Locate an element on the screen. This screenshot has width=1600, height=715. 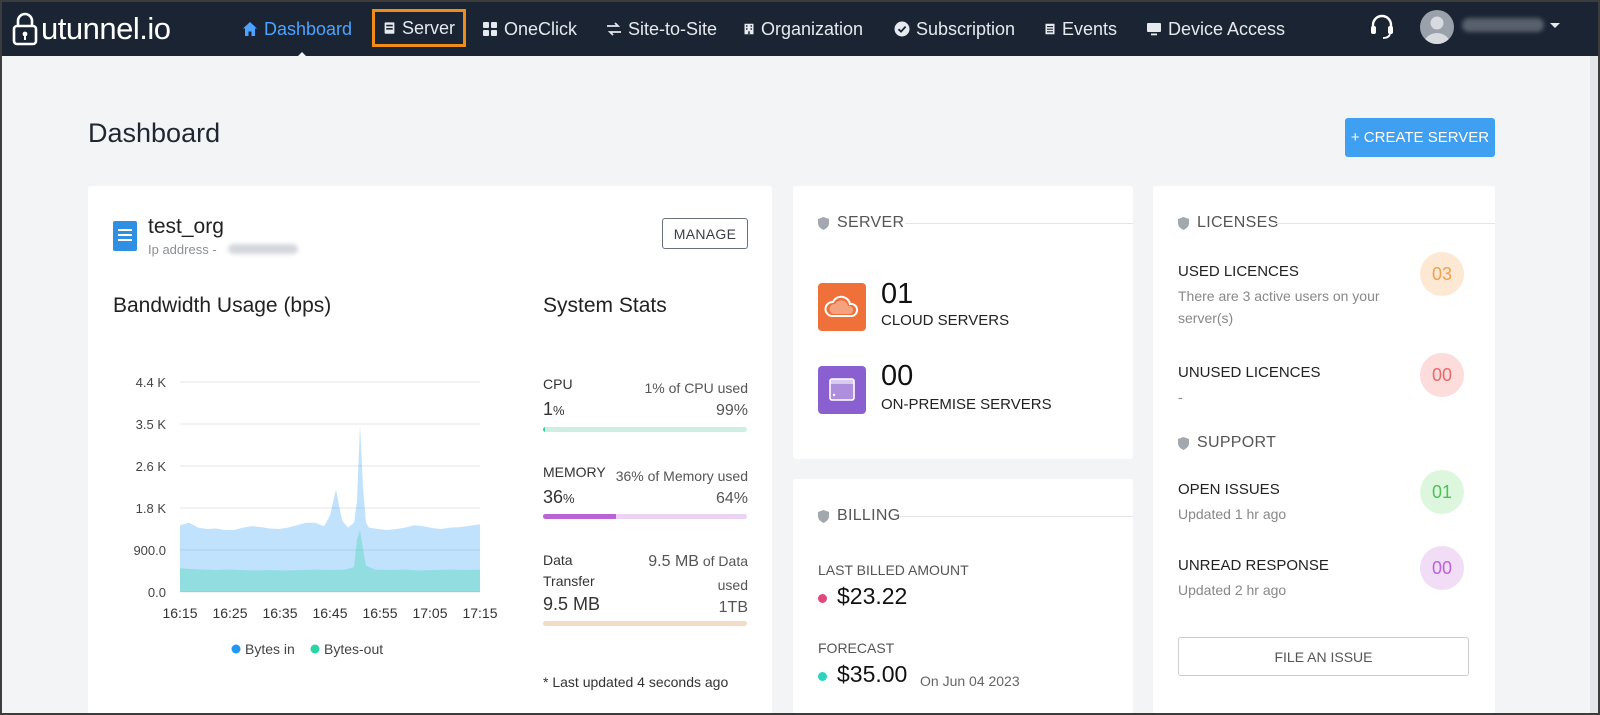
open-issues-badge: 01 is located at coordinates (1442, 492).